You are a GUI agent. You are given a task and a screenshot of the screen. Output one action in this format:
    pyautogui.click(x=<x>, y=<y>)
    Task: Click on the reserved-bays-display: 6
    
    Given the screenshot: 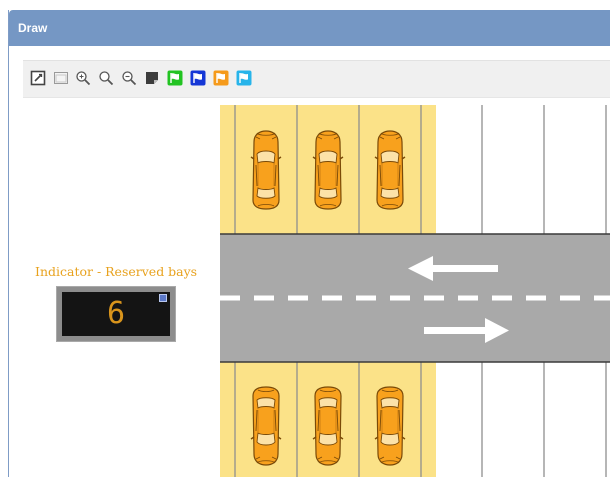 What is the action you would take?
    pyautogui.click(x=116, y=314)
    